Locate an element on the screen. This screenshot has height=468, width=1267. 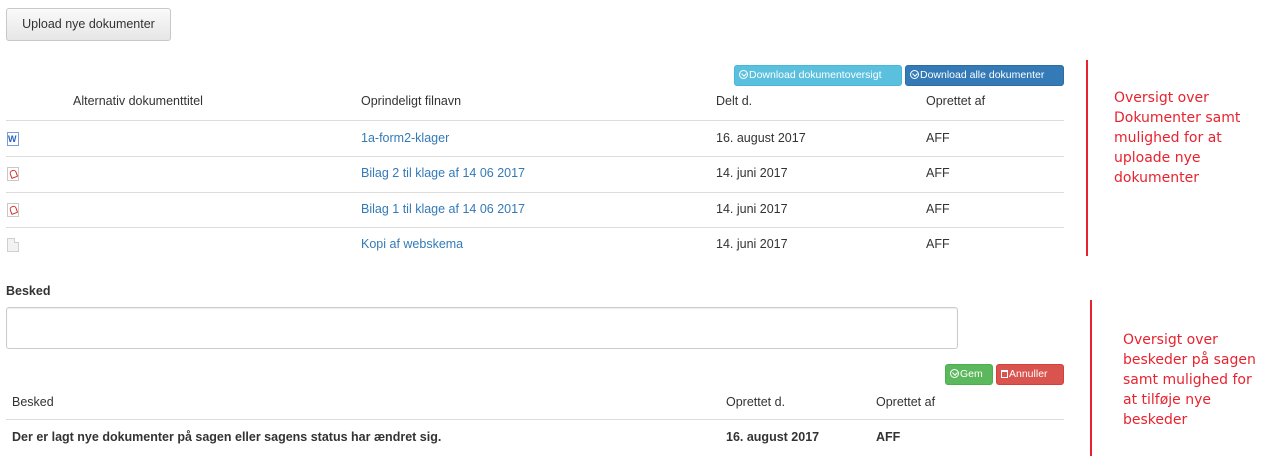
document-filename-link: Bilag 1 til klage af 14 06 2017 is located at coordinates (443, 209).